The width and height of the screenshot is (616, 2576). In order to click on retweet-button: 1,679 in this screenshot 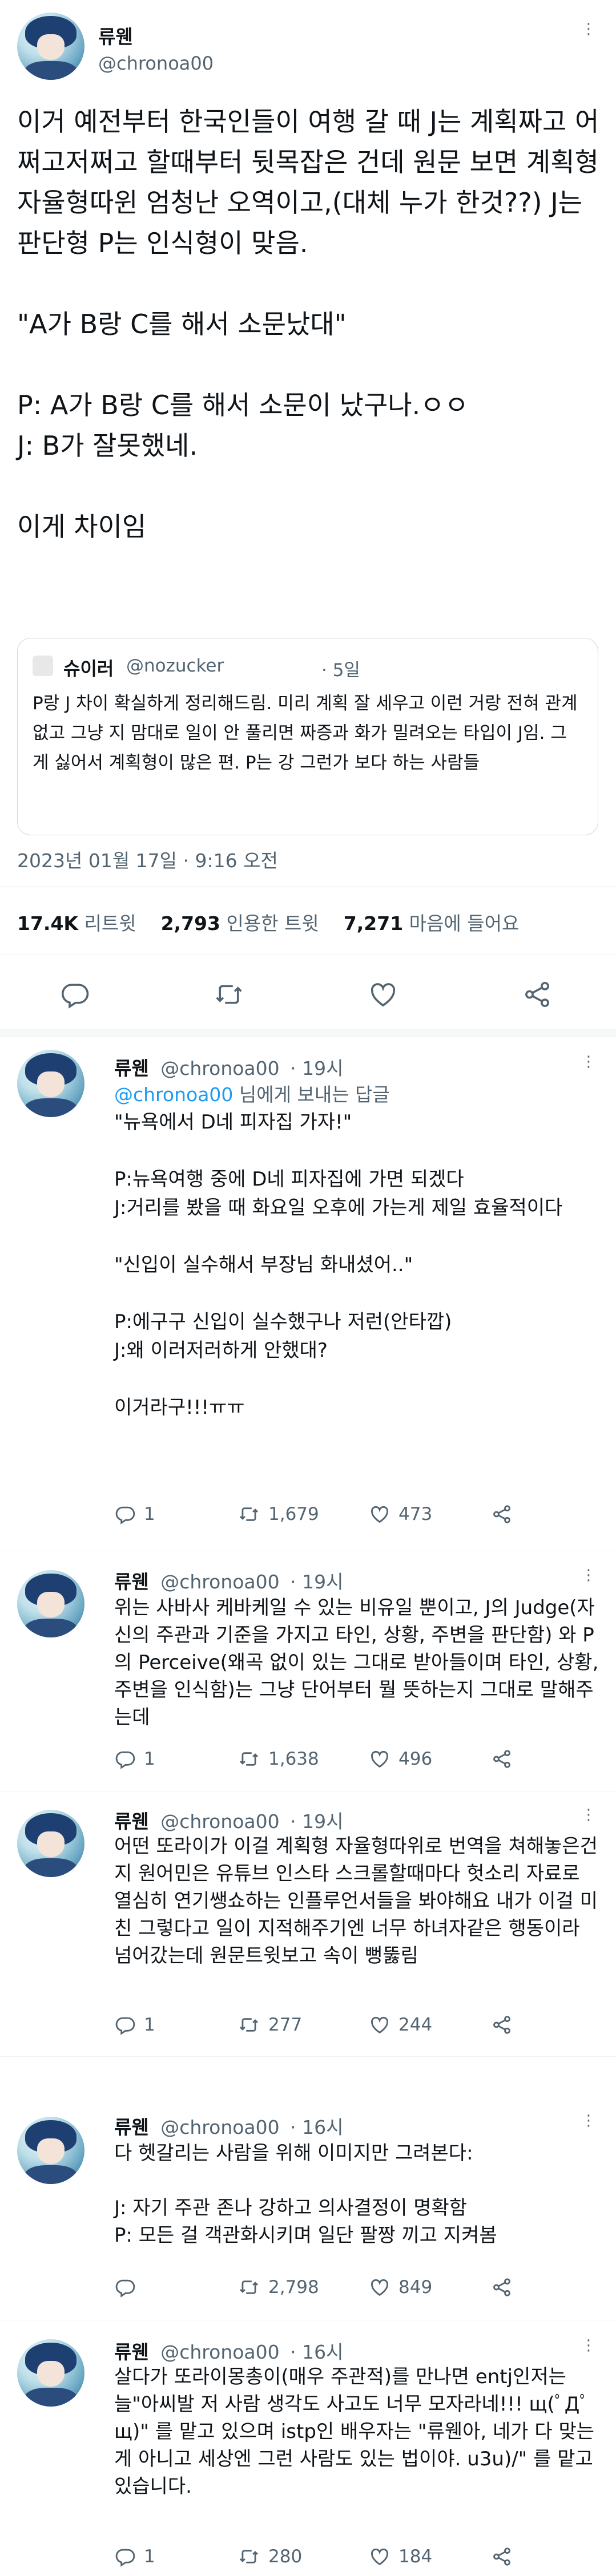, I will do `click(278, 1514)`.